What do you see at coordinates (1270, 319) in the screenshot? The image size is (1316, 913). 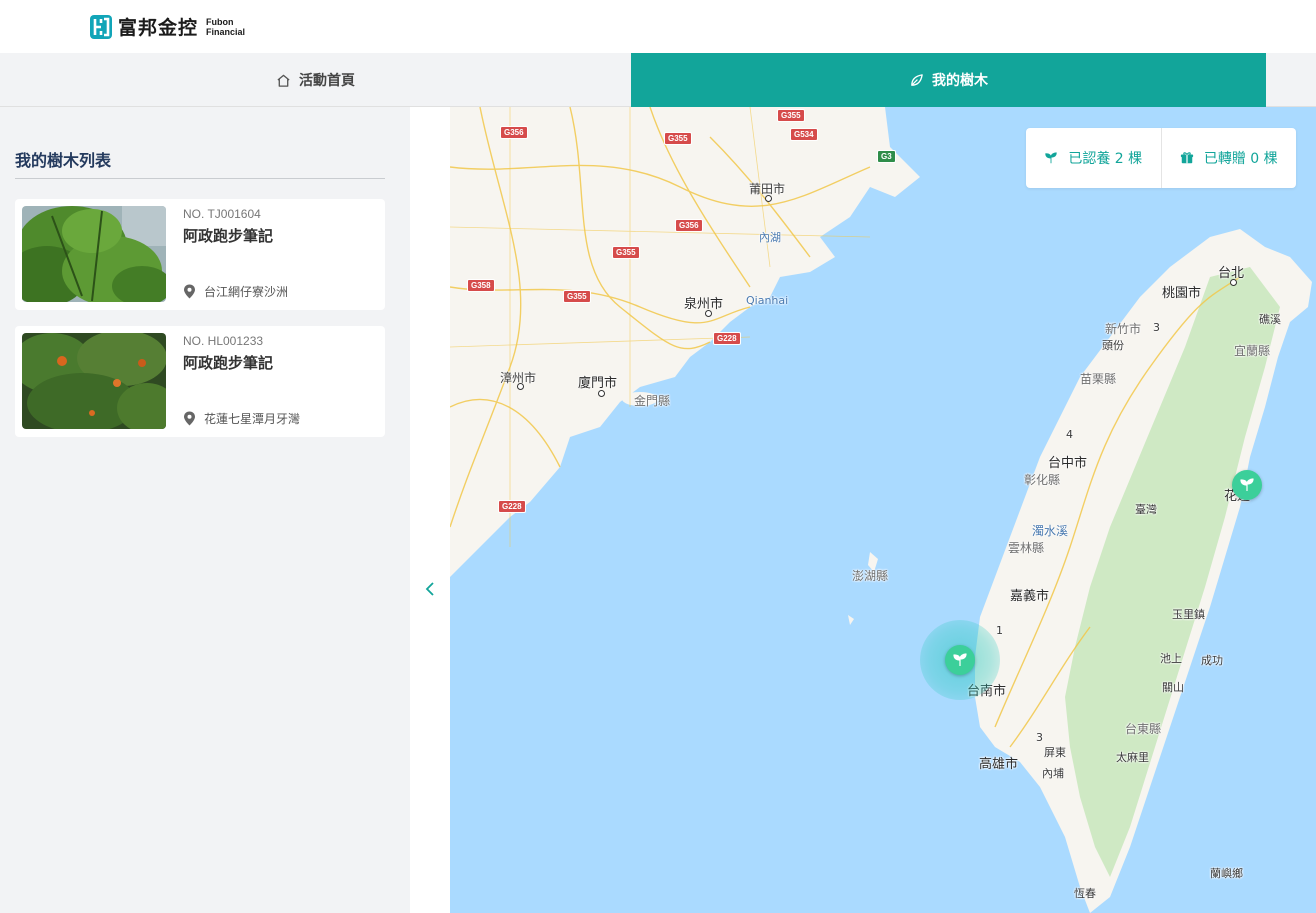 I see `map-label-jiaoxi: 礁溪` at bounding box center [1270, 319].